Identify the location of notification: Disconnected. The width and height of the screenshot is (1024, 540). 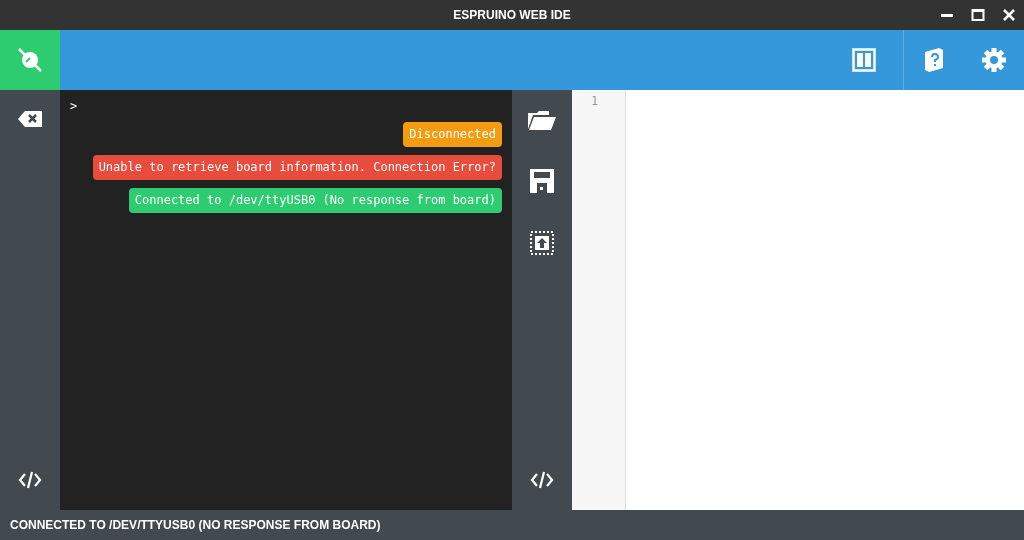
(452, 134).